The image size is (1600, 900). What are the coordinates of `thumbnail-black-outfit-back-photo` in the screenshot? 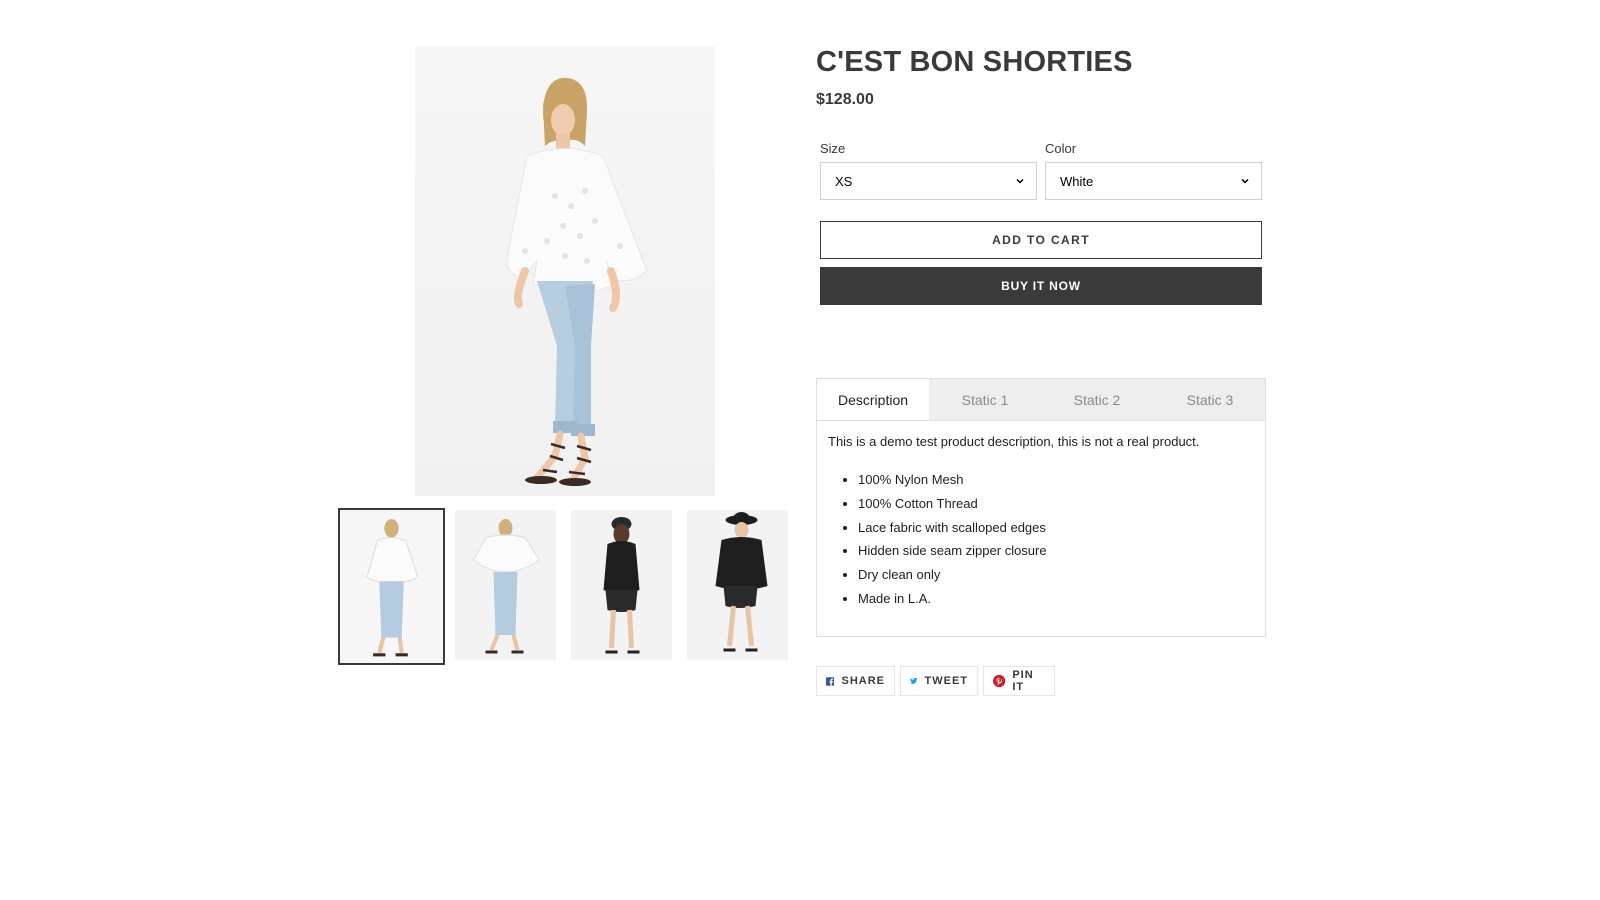 It's located at (621, 585).